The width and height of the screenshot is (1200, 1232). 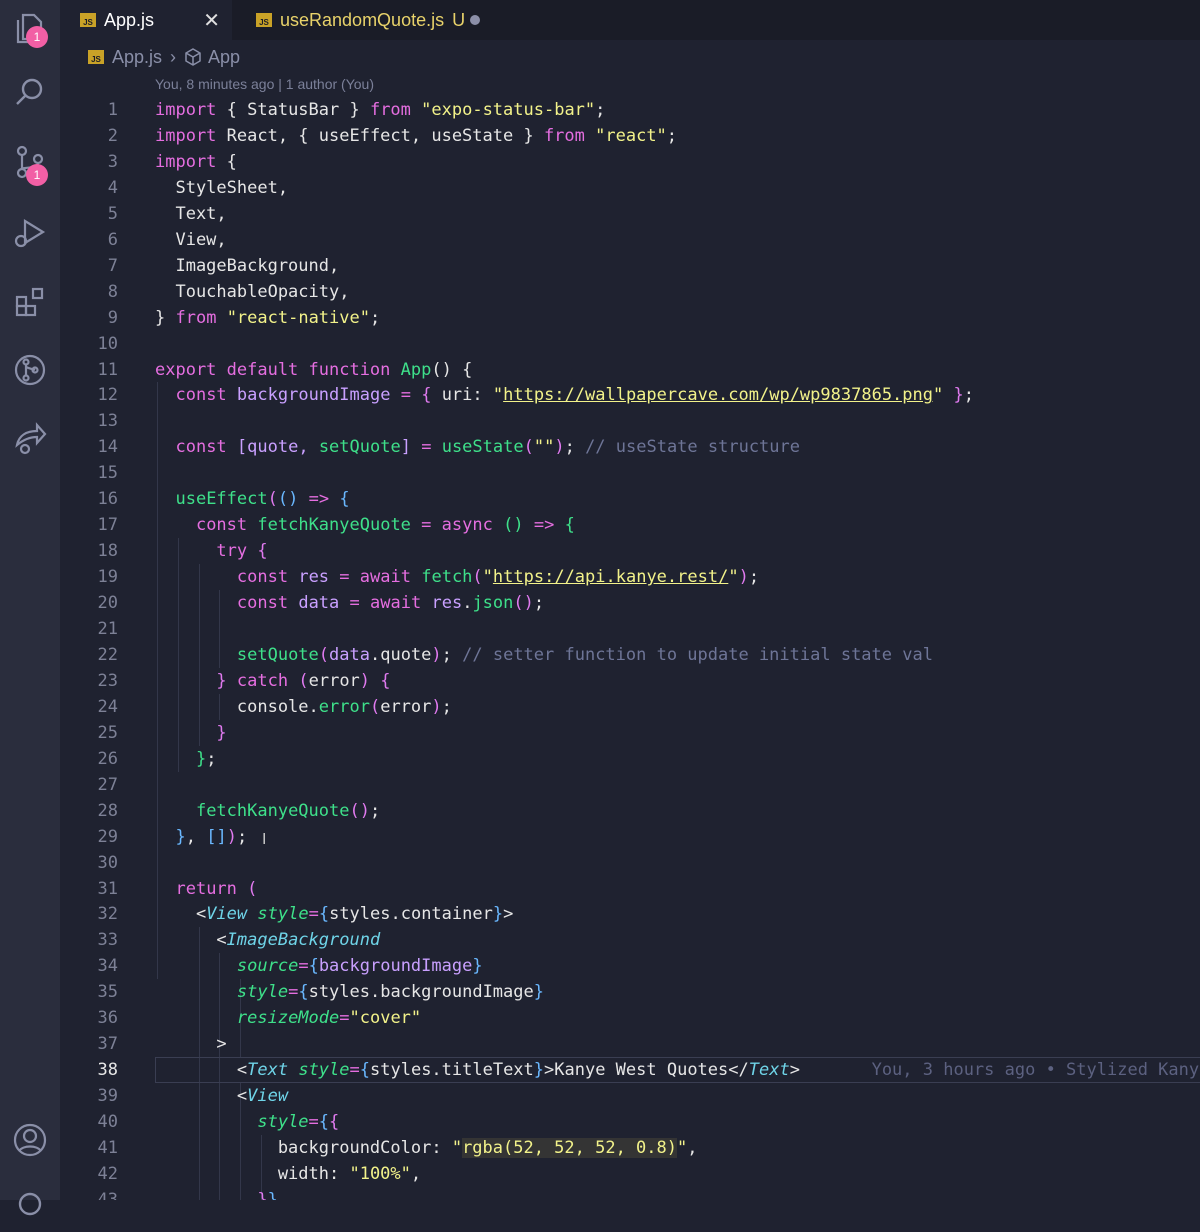 I want to click on breadcrumb-symbol: App, so click(x=224, y=57).